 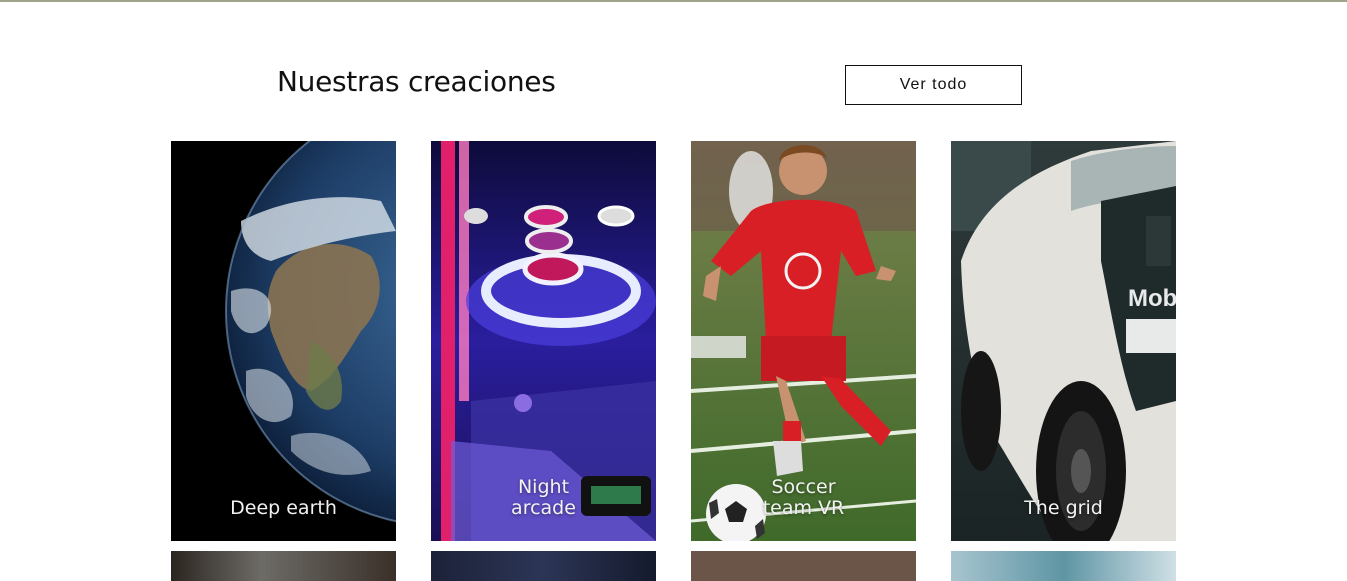 I want to click on earth-image, so click(x=283, y=341).